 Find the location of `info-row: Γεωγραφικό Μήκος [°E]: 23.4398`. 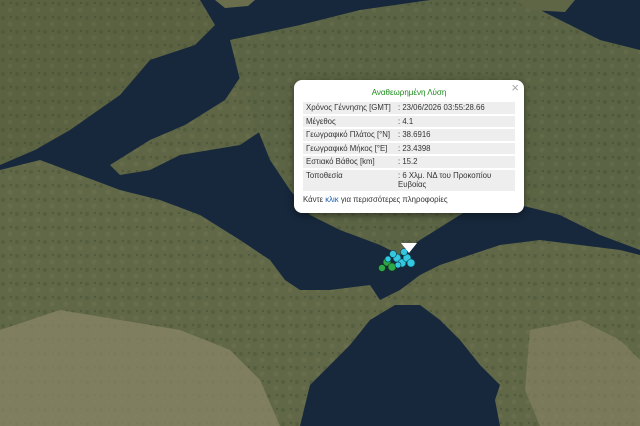

info-row: Γεωγραφικό Μήκος [°E]: 23.4398 is located at coordinates (409, 148).